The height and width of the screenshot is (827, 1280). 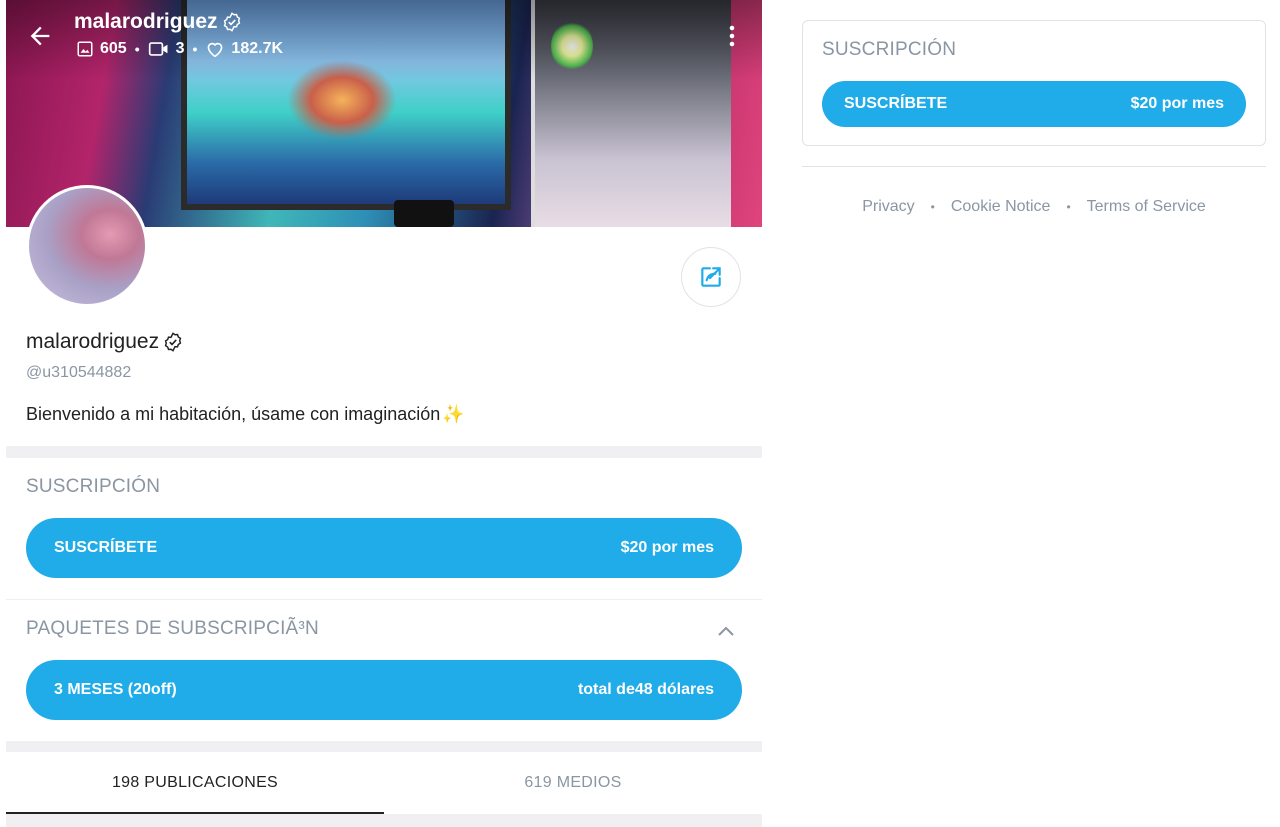 What do you see at coordinates (384, 548) in the screenshot?
I see `subscribe-button: SUSCRÍBETE $20 por mes` at bounding box center [384, 548].